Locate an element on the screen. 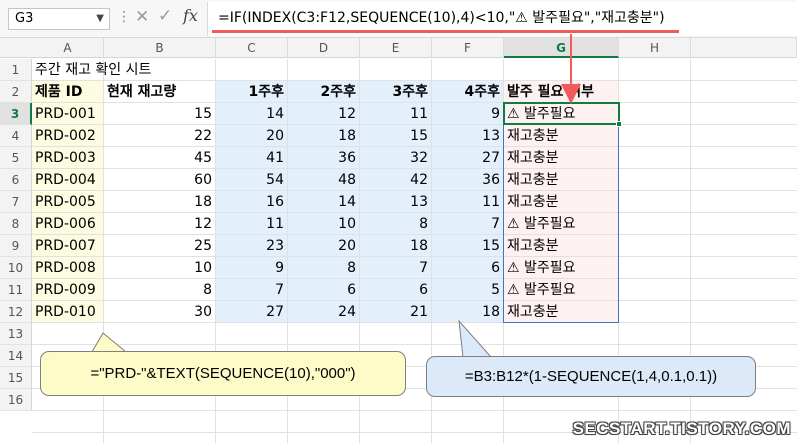  week-4-cell: 27 is located at coordinates (468, 158).